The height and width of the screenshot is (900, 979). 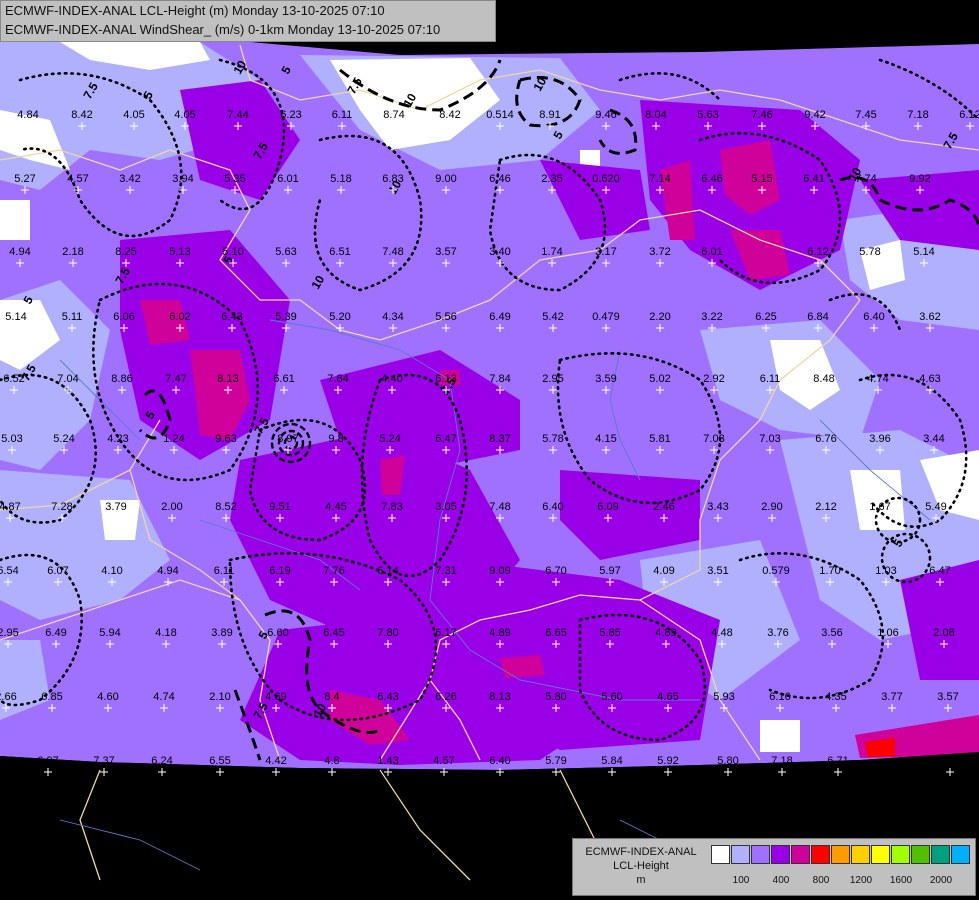 I want to click on station-value: 6.43, so click(x=387, y=697).